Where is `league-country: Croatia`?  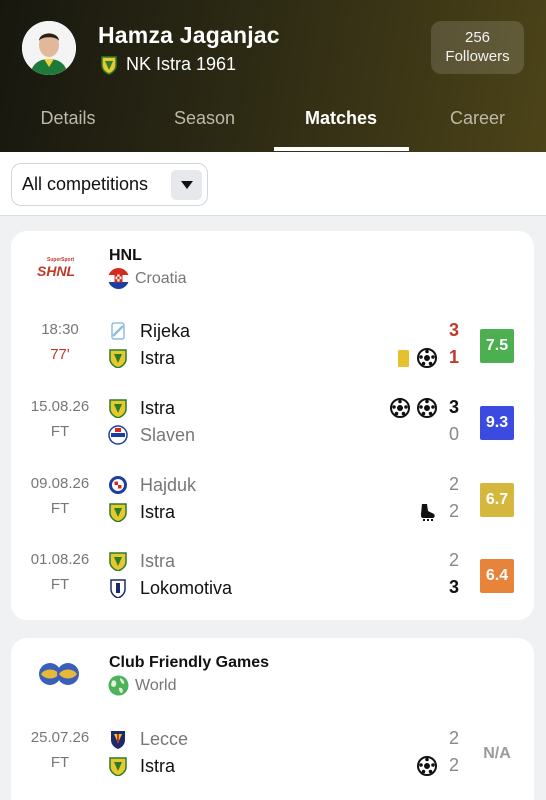
league-country: Croatia is located at coordinates (147, 278).